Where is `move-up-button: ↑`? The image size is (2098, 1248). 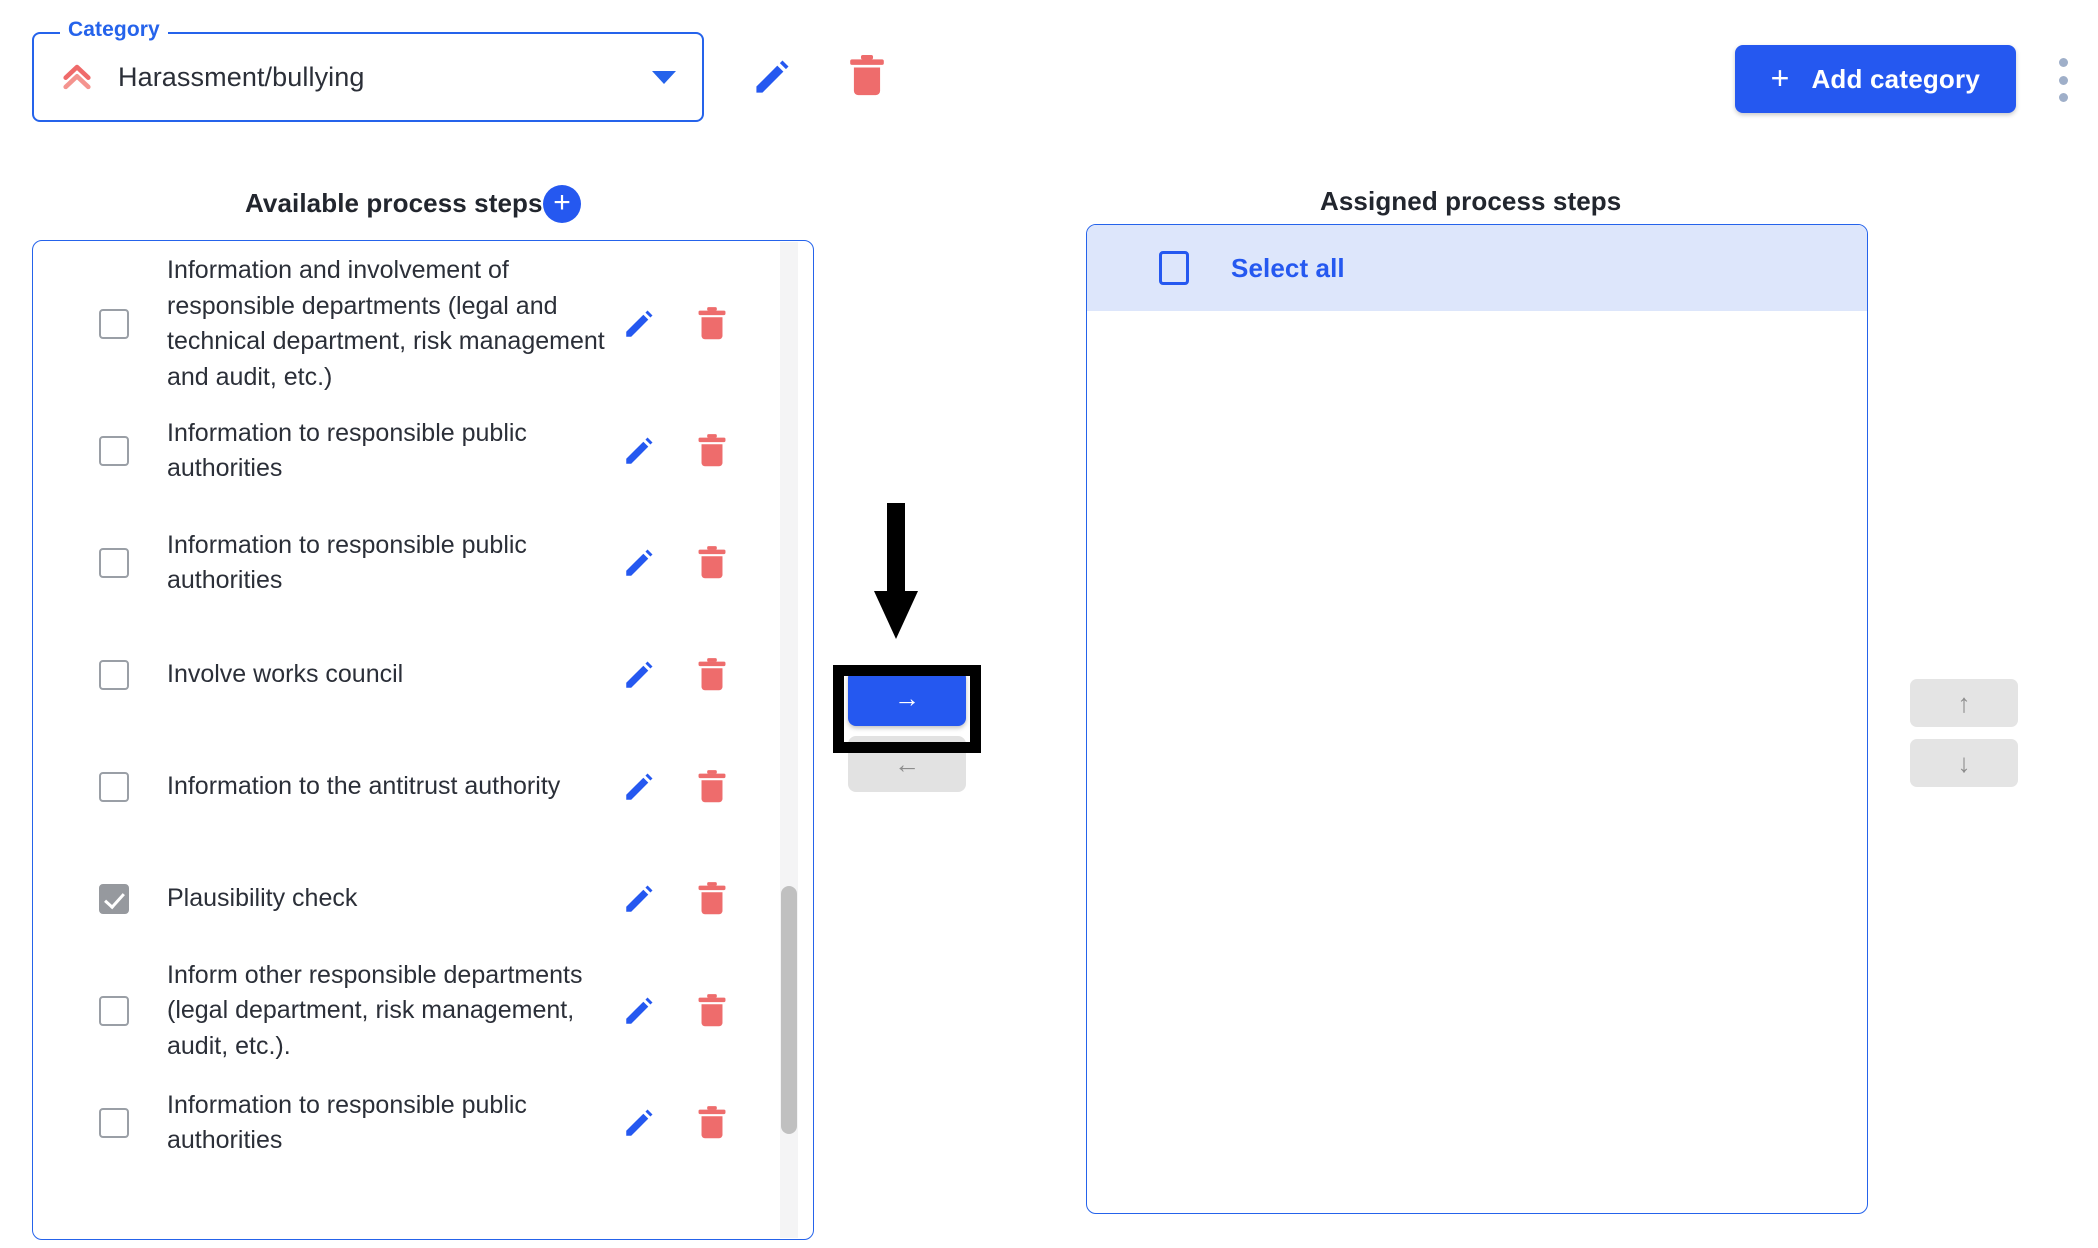 move-up-button: ↑ is located at coordinates (1964, 703).